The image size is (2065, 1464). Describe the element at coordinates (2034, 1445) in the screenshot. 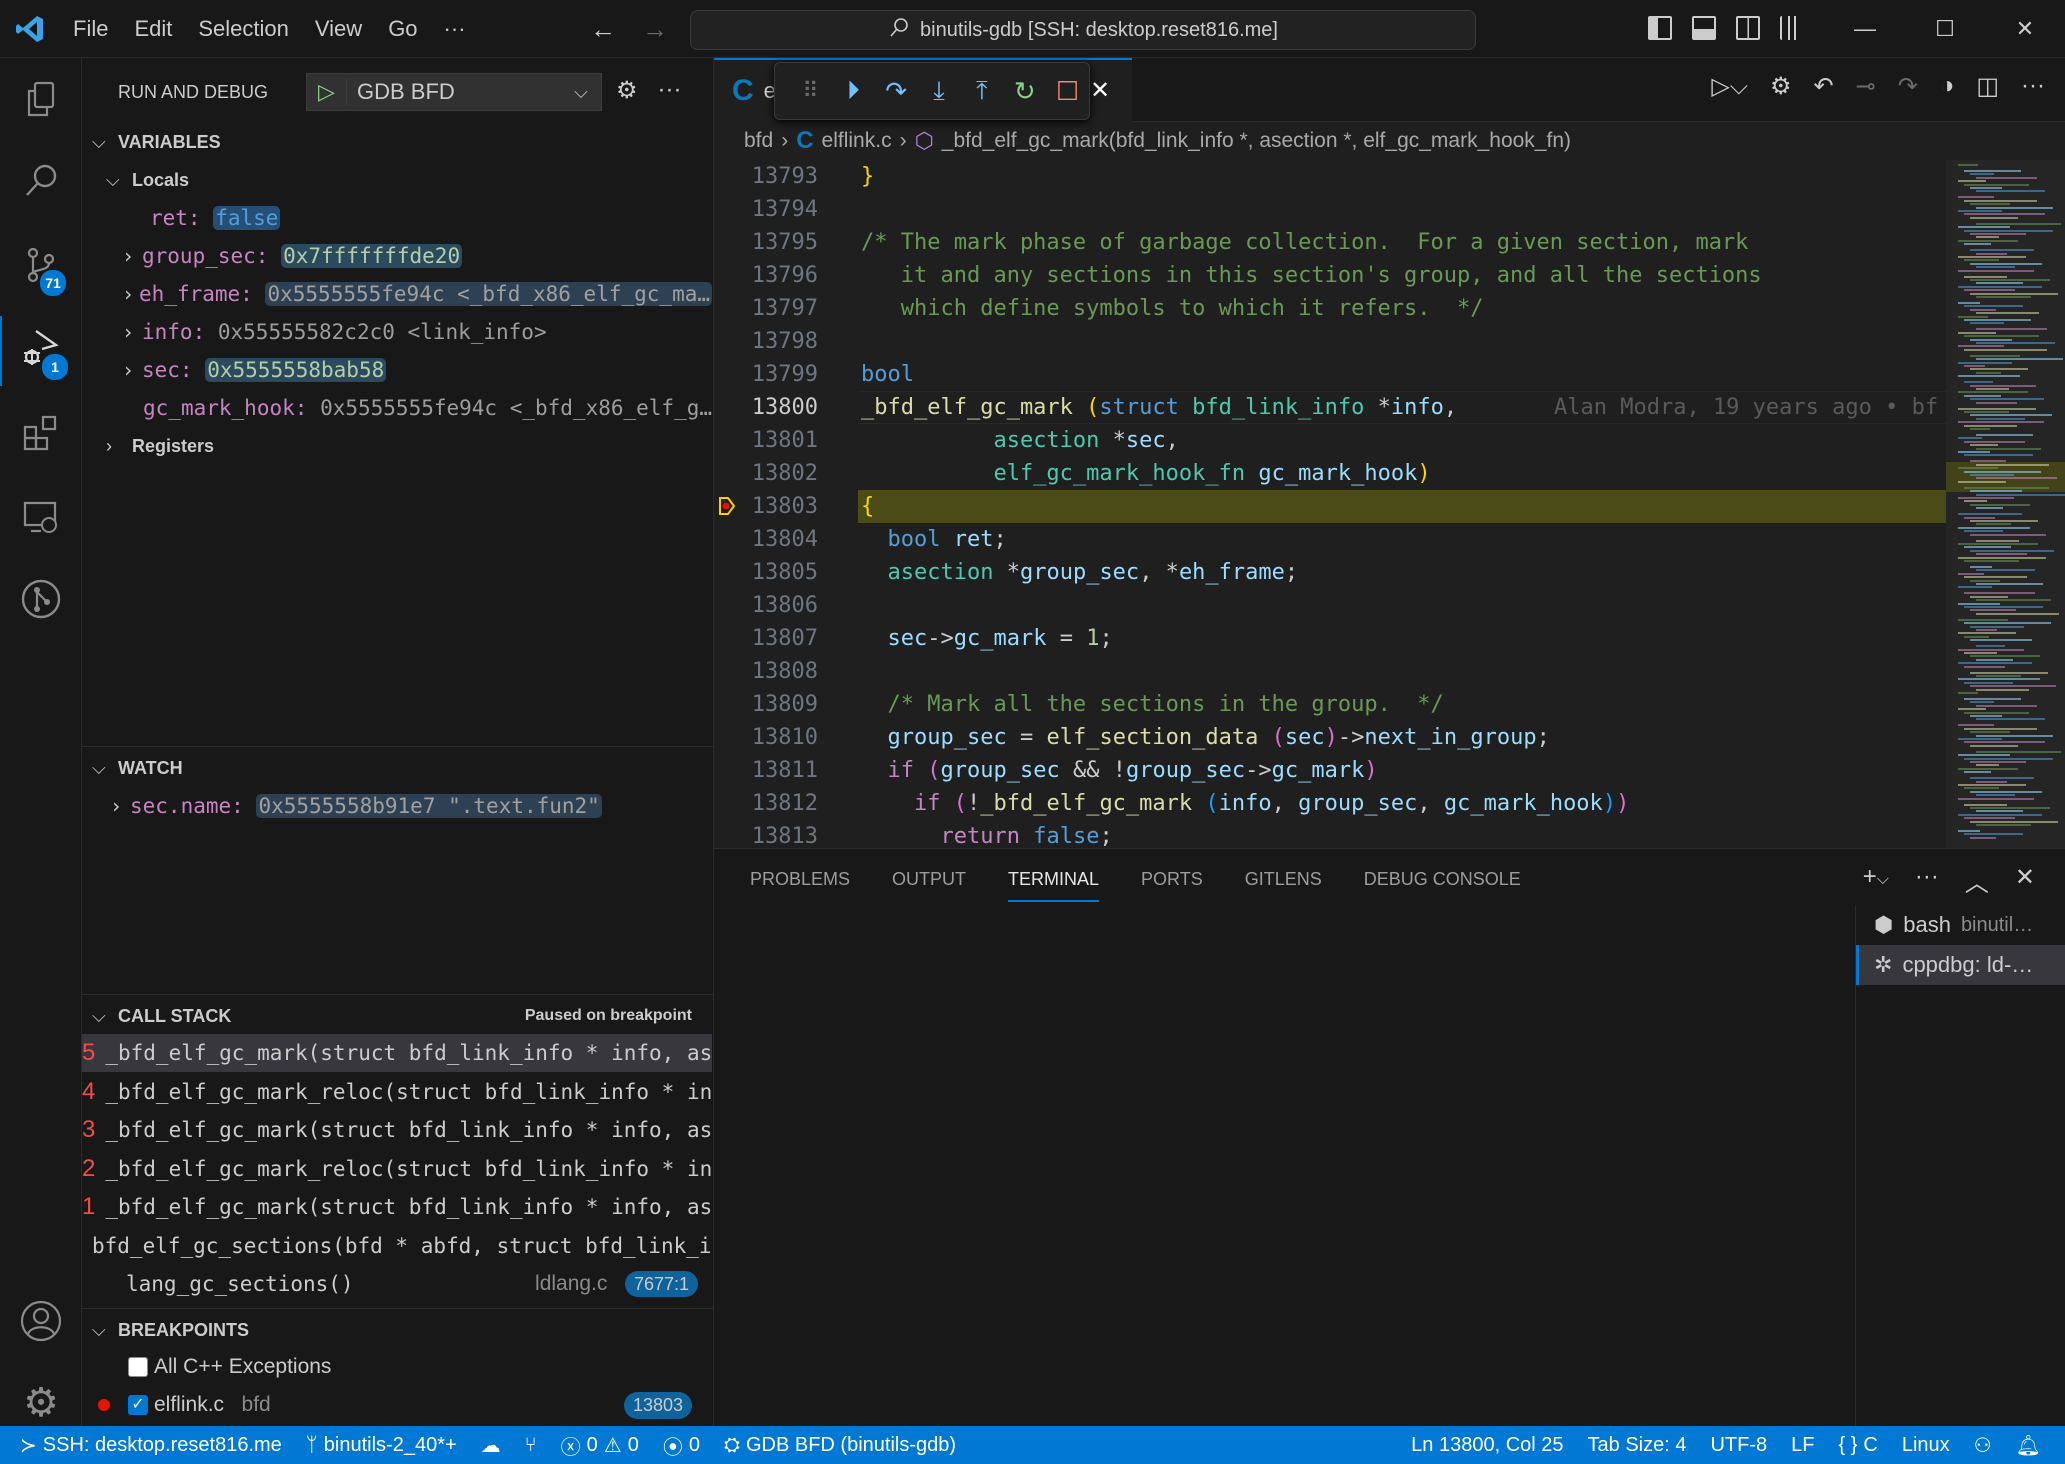

I see `notifications-bell-icon: 🔔︎` at that location.